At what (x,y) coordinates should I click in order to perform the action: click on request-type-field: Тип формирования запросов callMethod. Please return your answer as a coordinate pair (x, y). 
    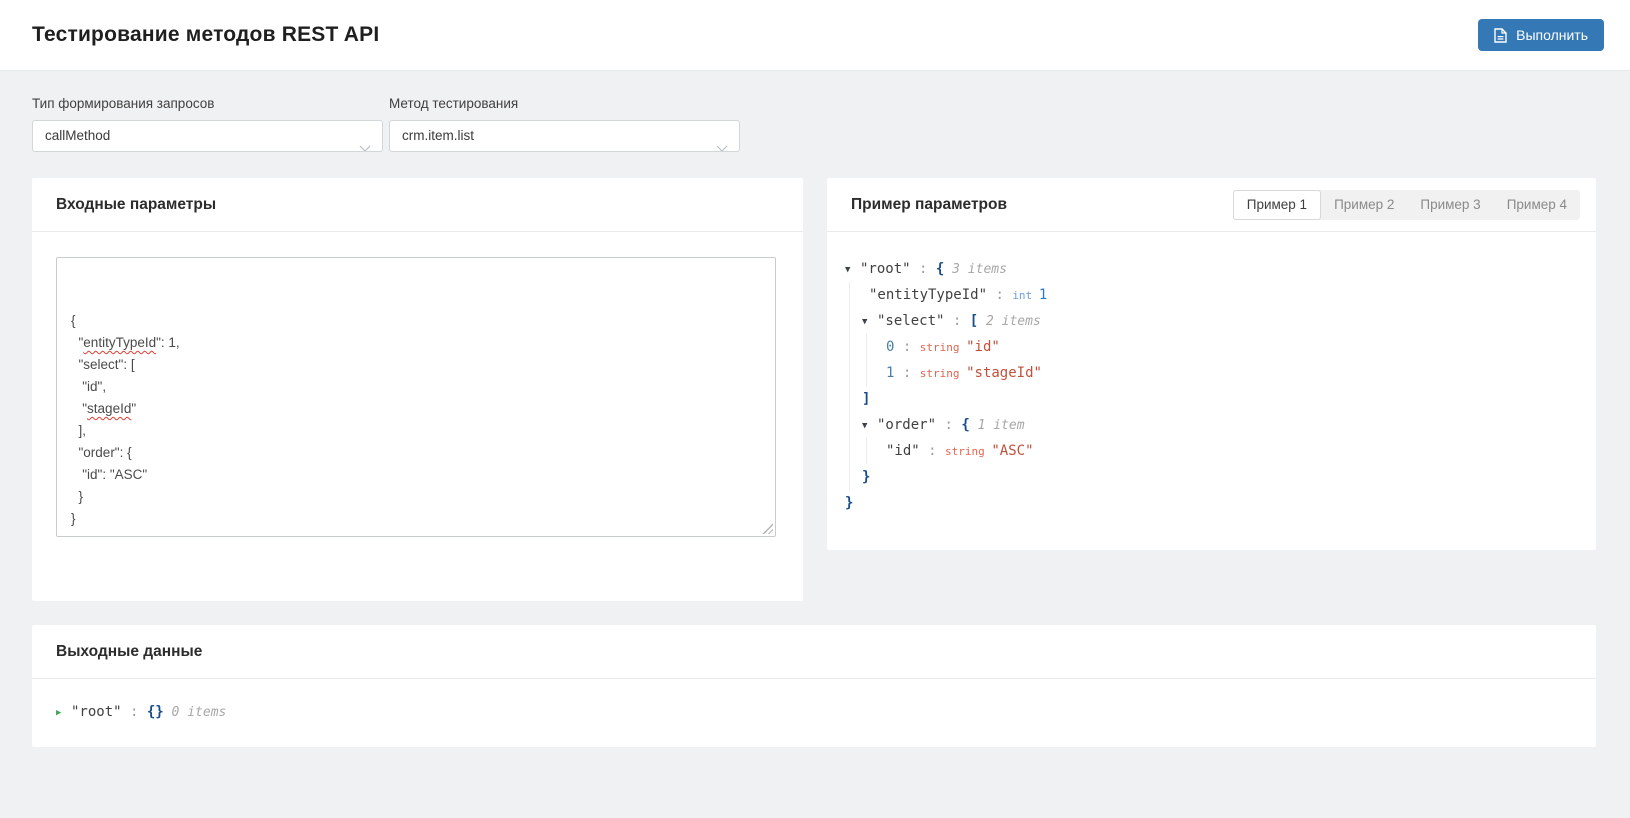
    Looking at the image, I should click on (207, 124).